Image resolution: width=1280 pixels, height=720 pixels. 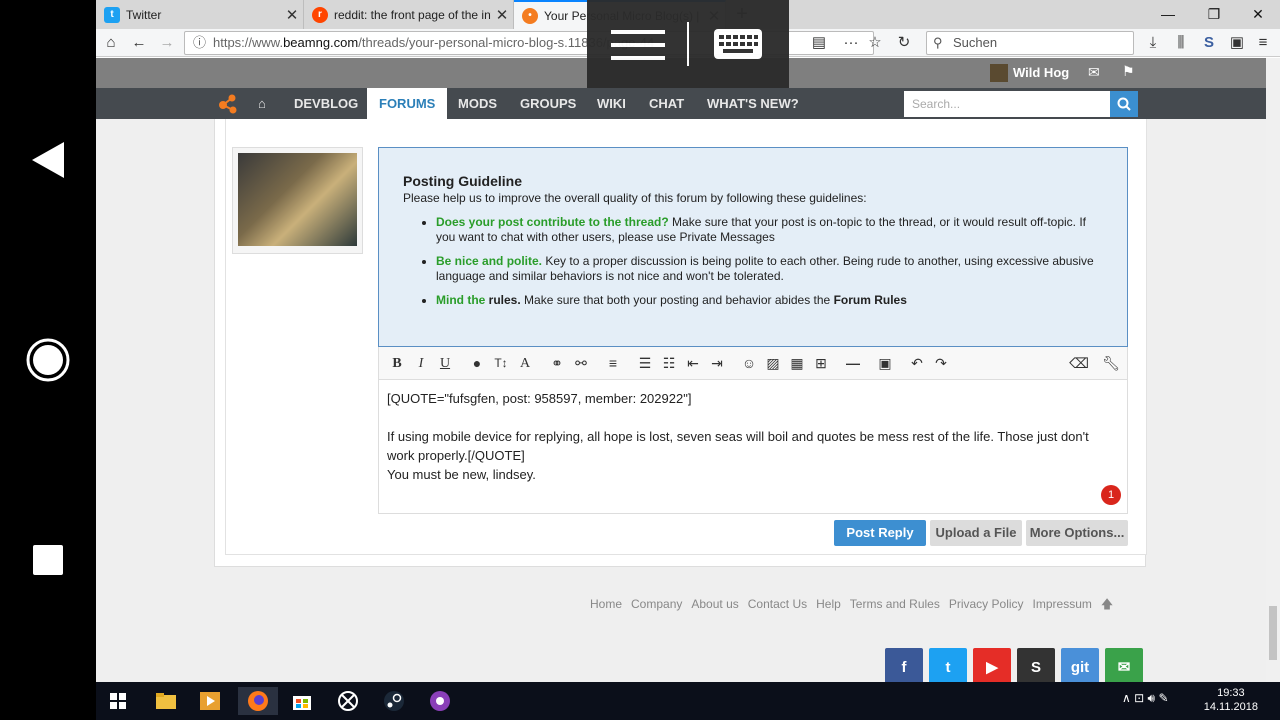 What do you see at coordinates (828, 604) in the screenshot?
I see `footer-link: Help` at bounding box center [828, 604].